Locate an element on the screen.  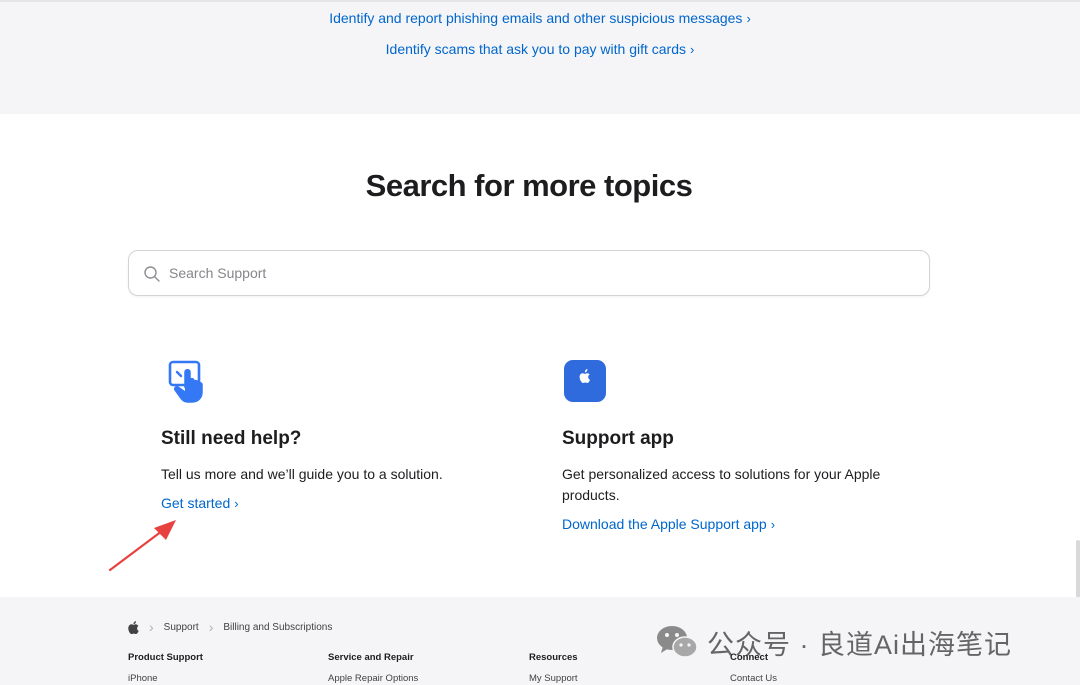
footer-column-title: Resources is located at coordinates (553, 657).